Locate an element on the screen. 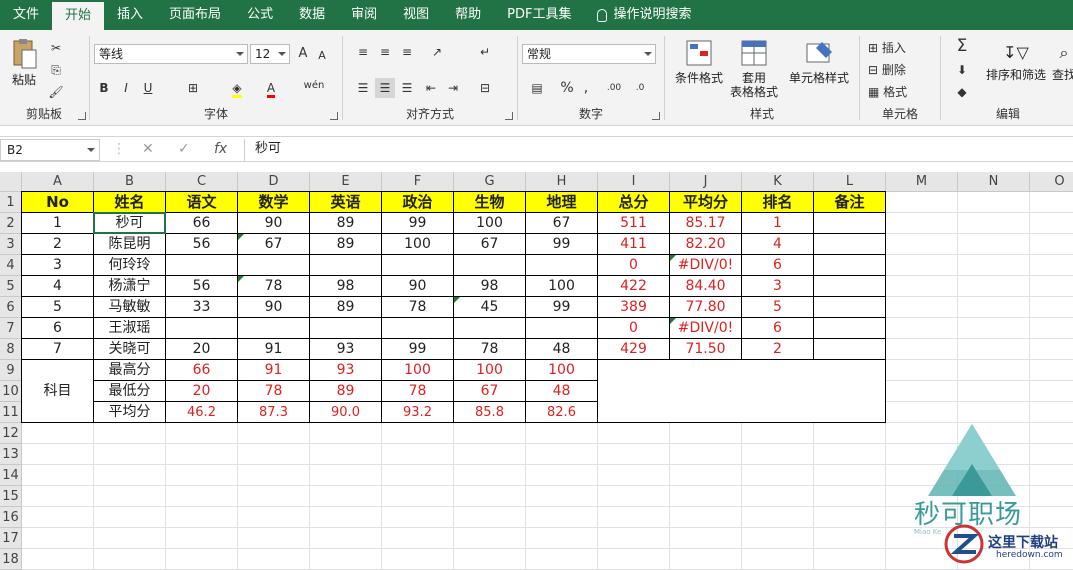  accounting-icon: ▤ is located at coordinates (537, 88).